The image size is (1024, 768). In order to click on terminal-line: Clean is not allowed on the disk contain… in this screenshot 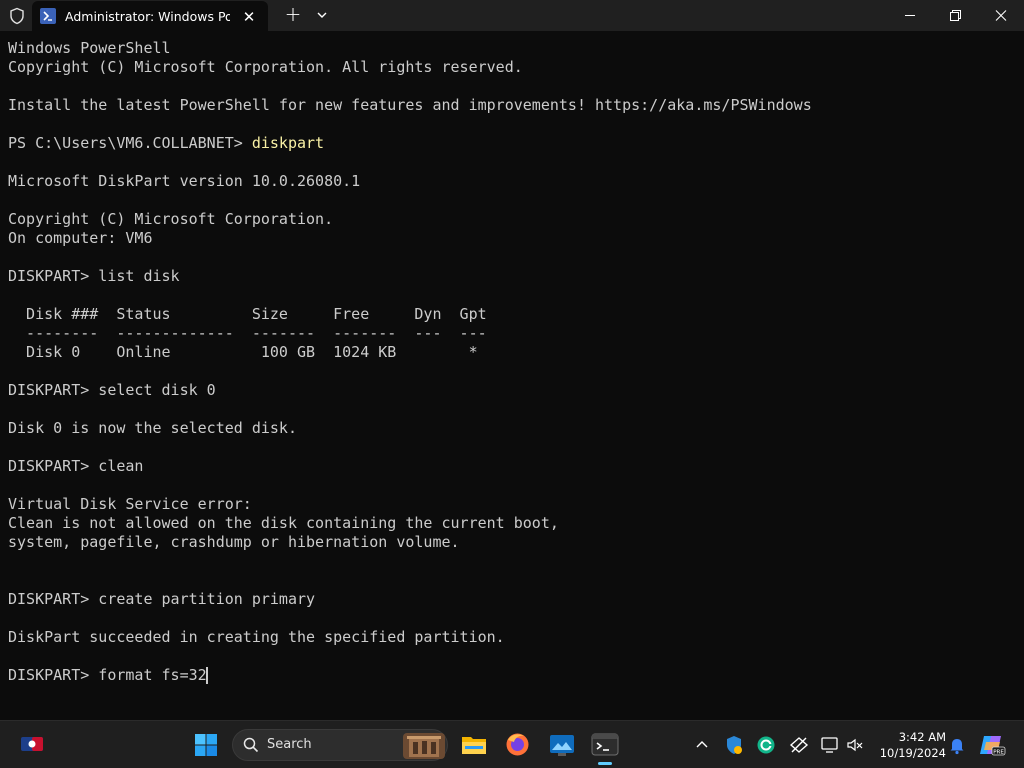, I will do `click(283, 523)`.